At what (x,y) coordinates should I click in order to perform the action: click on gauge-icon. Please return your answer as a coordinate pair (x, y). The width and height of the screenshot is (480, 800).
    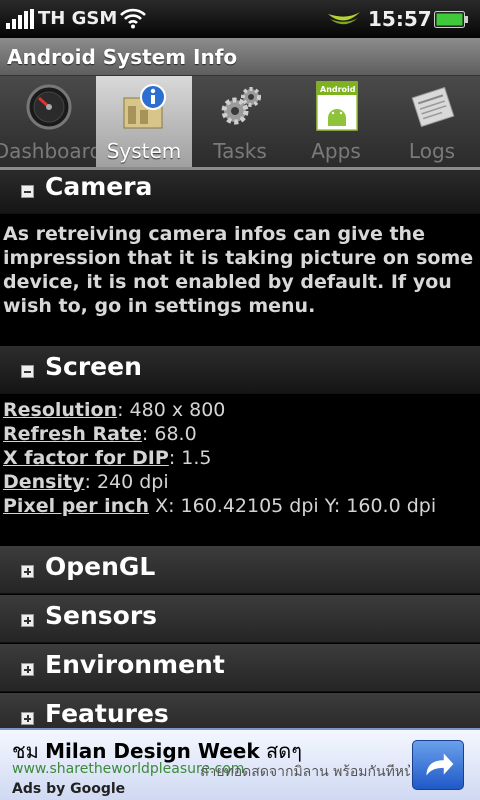
    Looking at the image, I should click on (49, 107).